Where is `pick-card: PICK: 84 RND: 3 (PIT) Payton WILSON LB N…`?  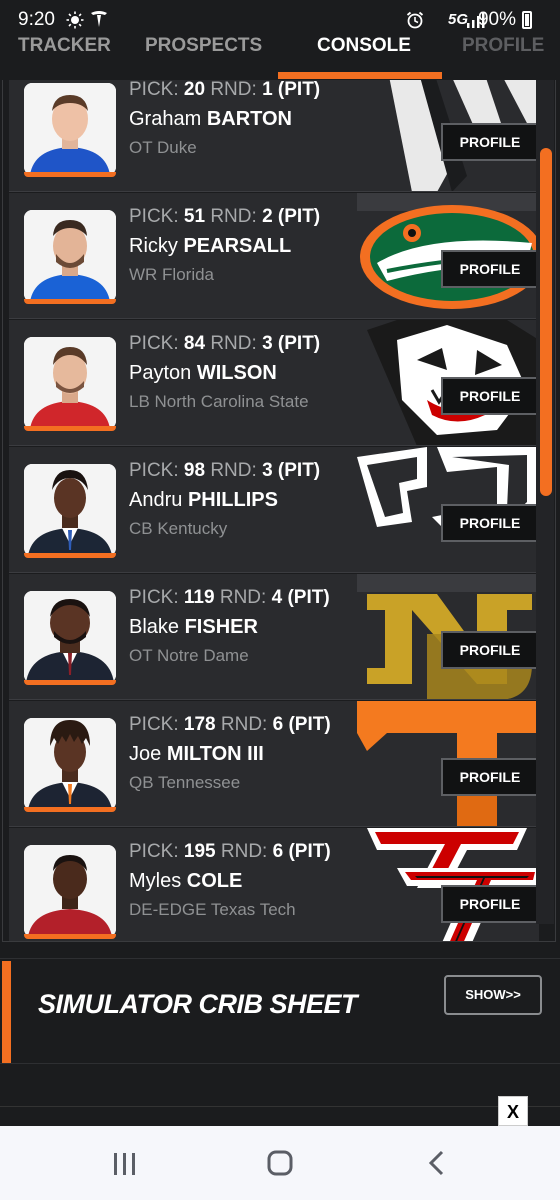 pick-card: PICK: 84 RND: 3 (PIT) Payton WILSON LB N… is located at coordinates (274, 383).